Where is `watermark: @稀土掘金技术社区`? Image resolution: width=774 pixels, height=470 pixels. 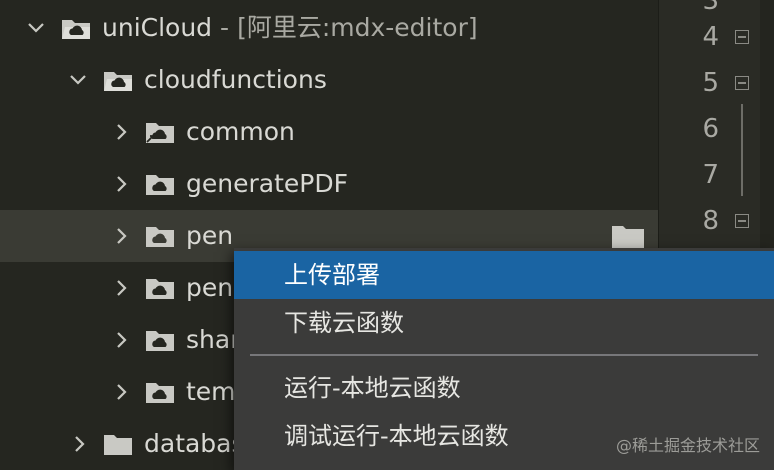
watermark: @稀土掘金技术社区 is located at coordinates (687, 445).